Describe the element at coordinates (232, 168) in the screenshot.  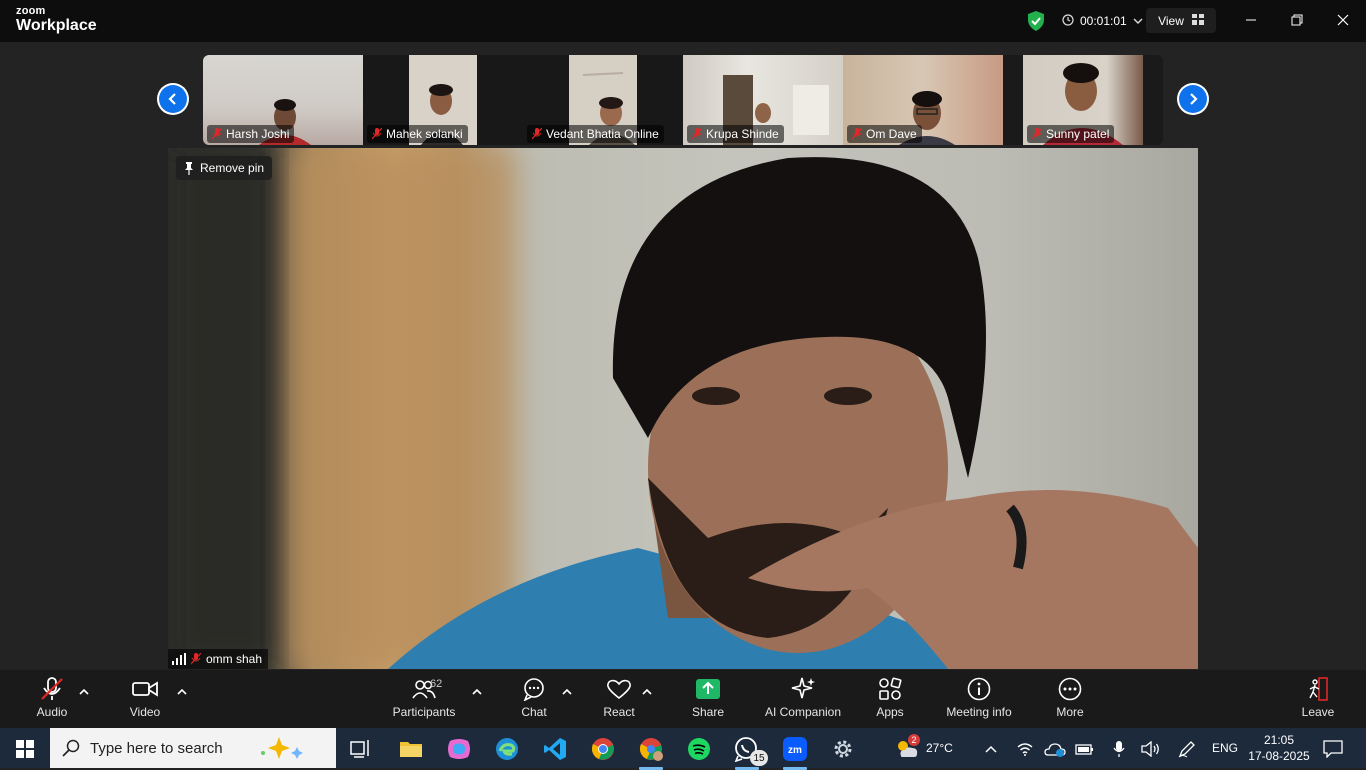
I see `remove-pin-label: Remove pin` at that location.